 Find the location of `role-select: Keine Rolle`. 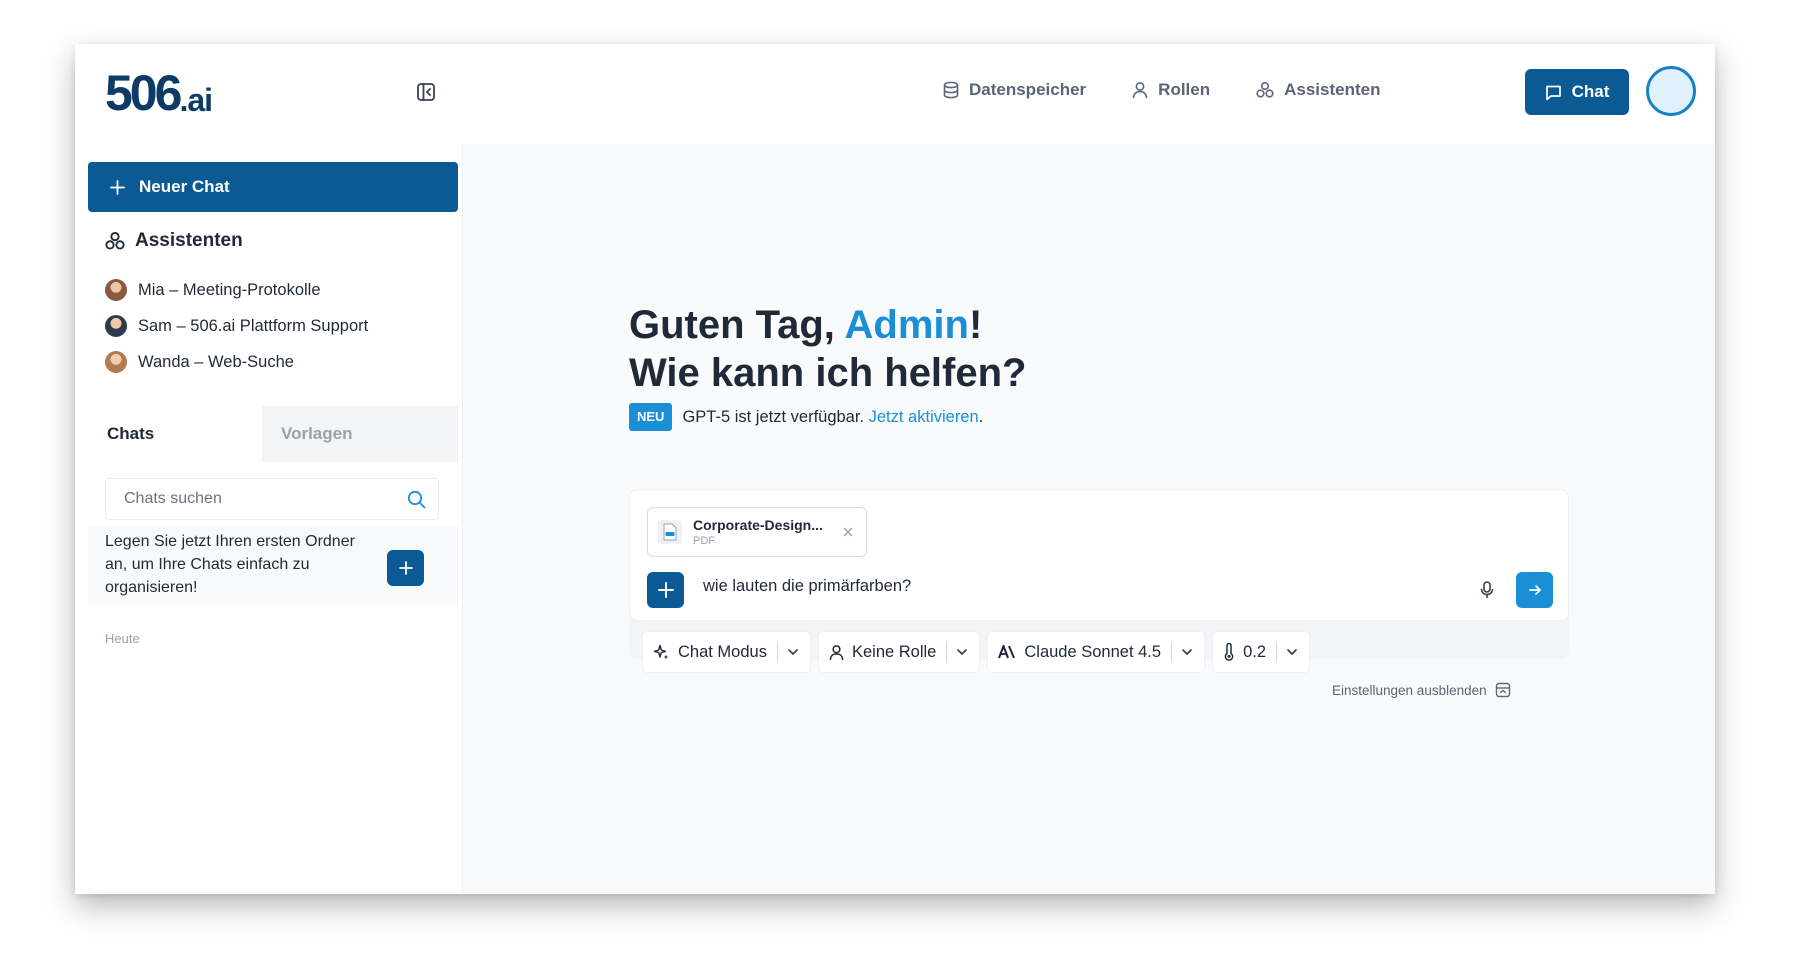

role-select: Keine Rolle is located at coordinates (899, 652).